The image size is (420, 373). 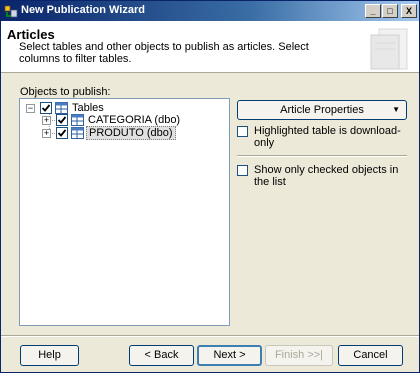 What do you see at coordinates (322, 156) in the screenshot?
I see `separator-line` at bounding box center [322, 156].